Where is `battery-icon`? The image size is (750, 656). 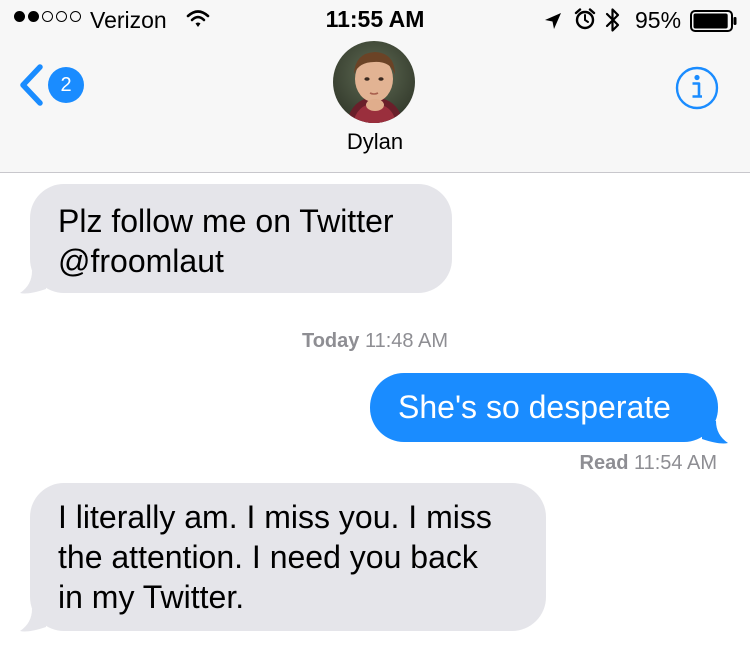
battery-icon is located at coordinates (714, 24).